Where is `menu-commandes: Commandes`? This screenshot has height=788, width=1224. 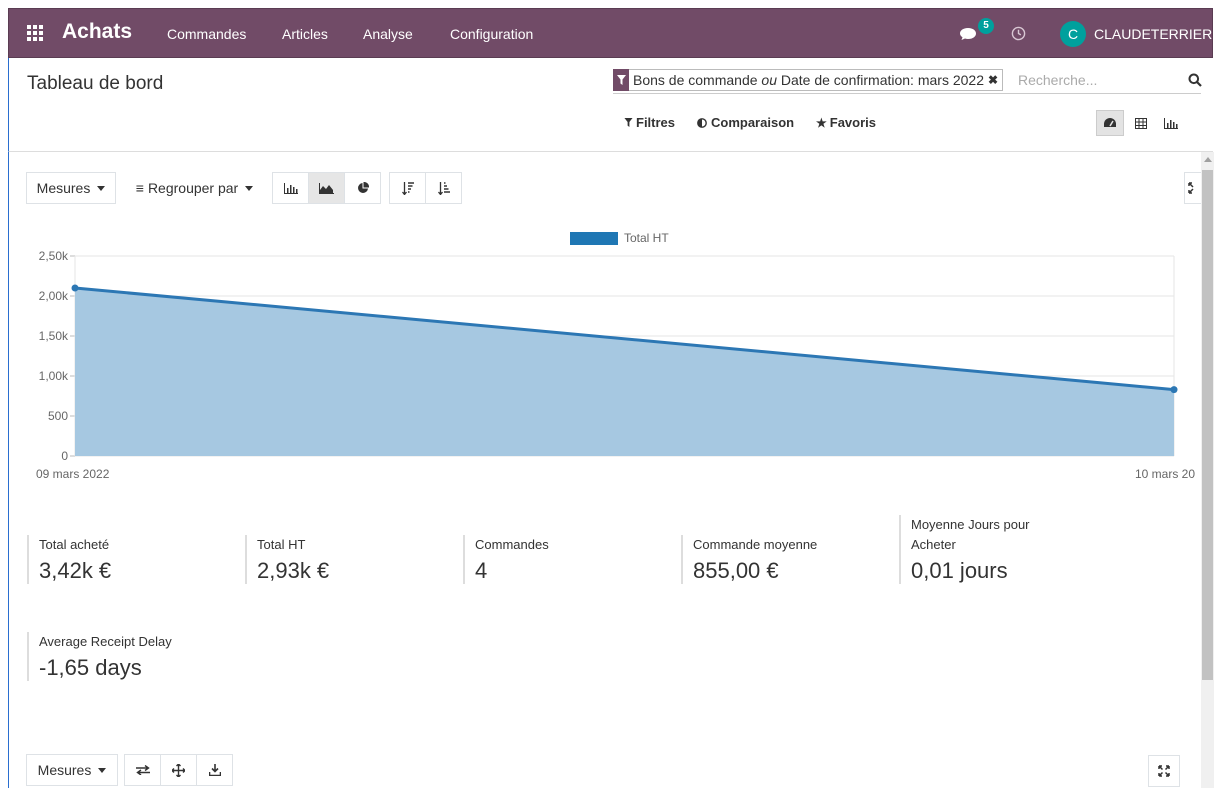 menu-commandes: Commandes is located at coordinates (206, 34).